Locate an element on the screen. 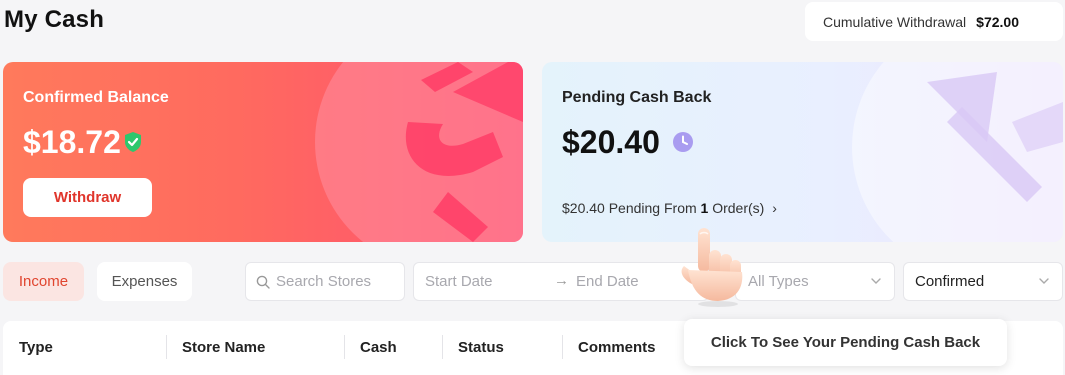  confirmed-balance-label: Confirmed Balance is located at coordinates (96, 97).